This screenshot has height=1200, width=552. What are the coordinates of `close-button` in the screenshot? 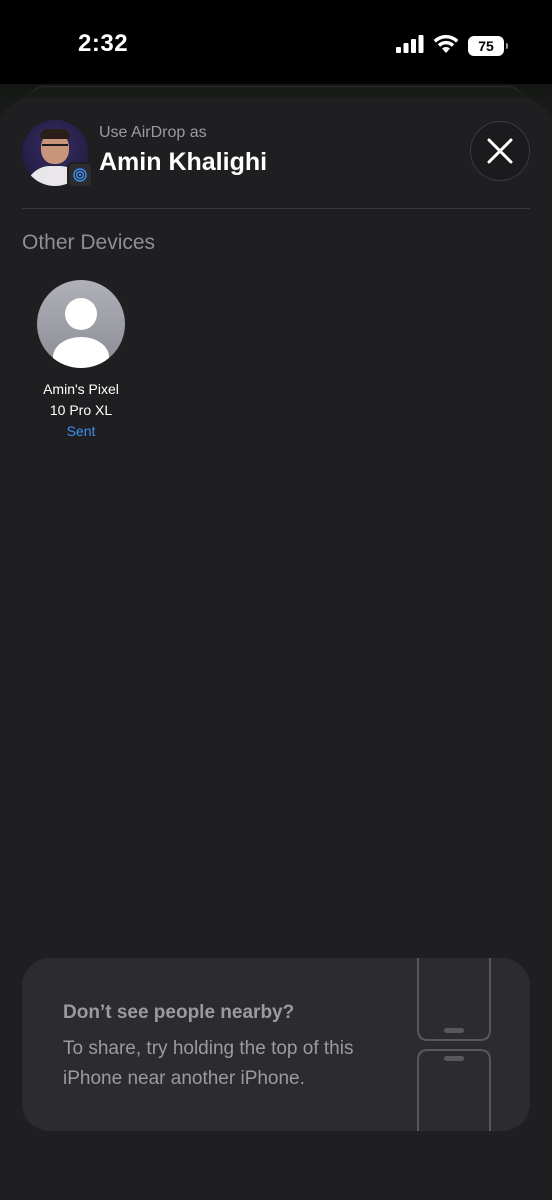 It's located at (500, 151).